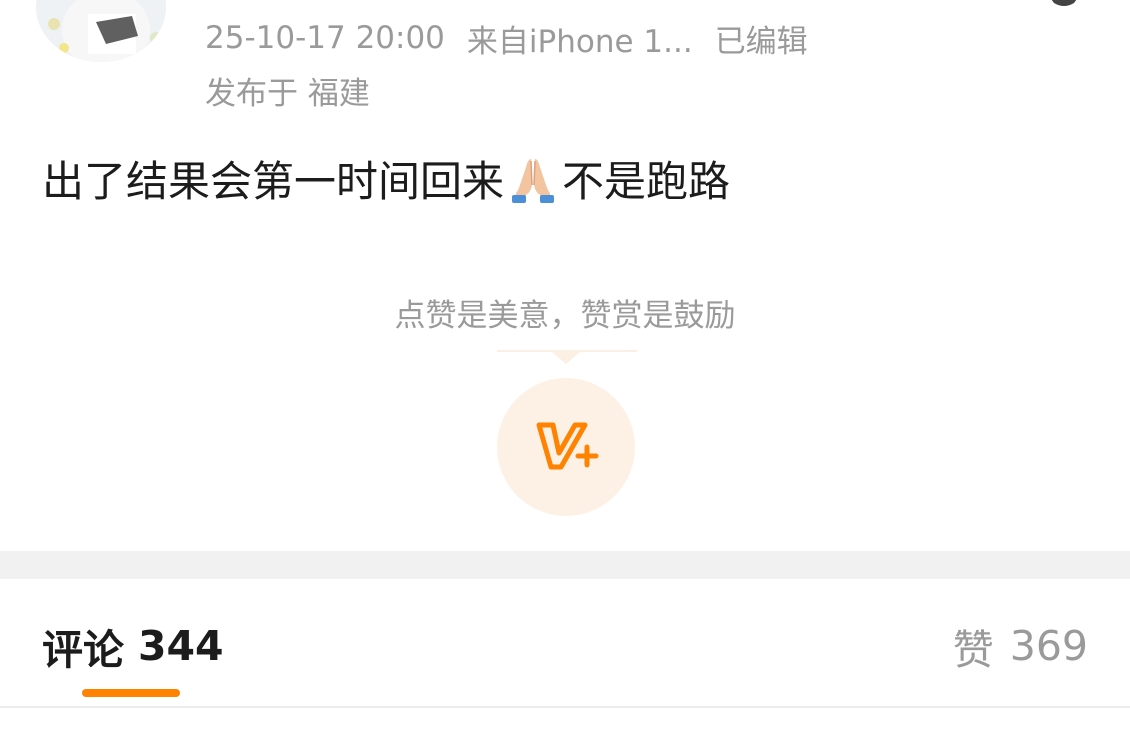 This screenshot has height=732, width=1130. Describe the element at coordinates (325, 38) in the screenshot. I see `post-timestamp: 25-10-17 20:00` at that location.